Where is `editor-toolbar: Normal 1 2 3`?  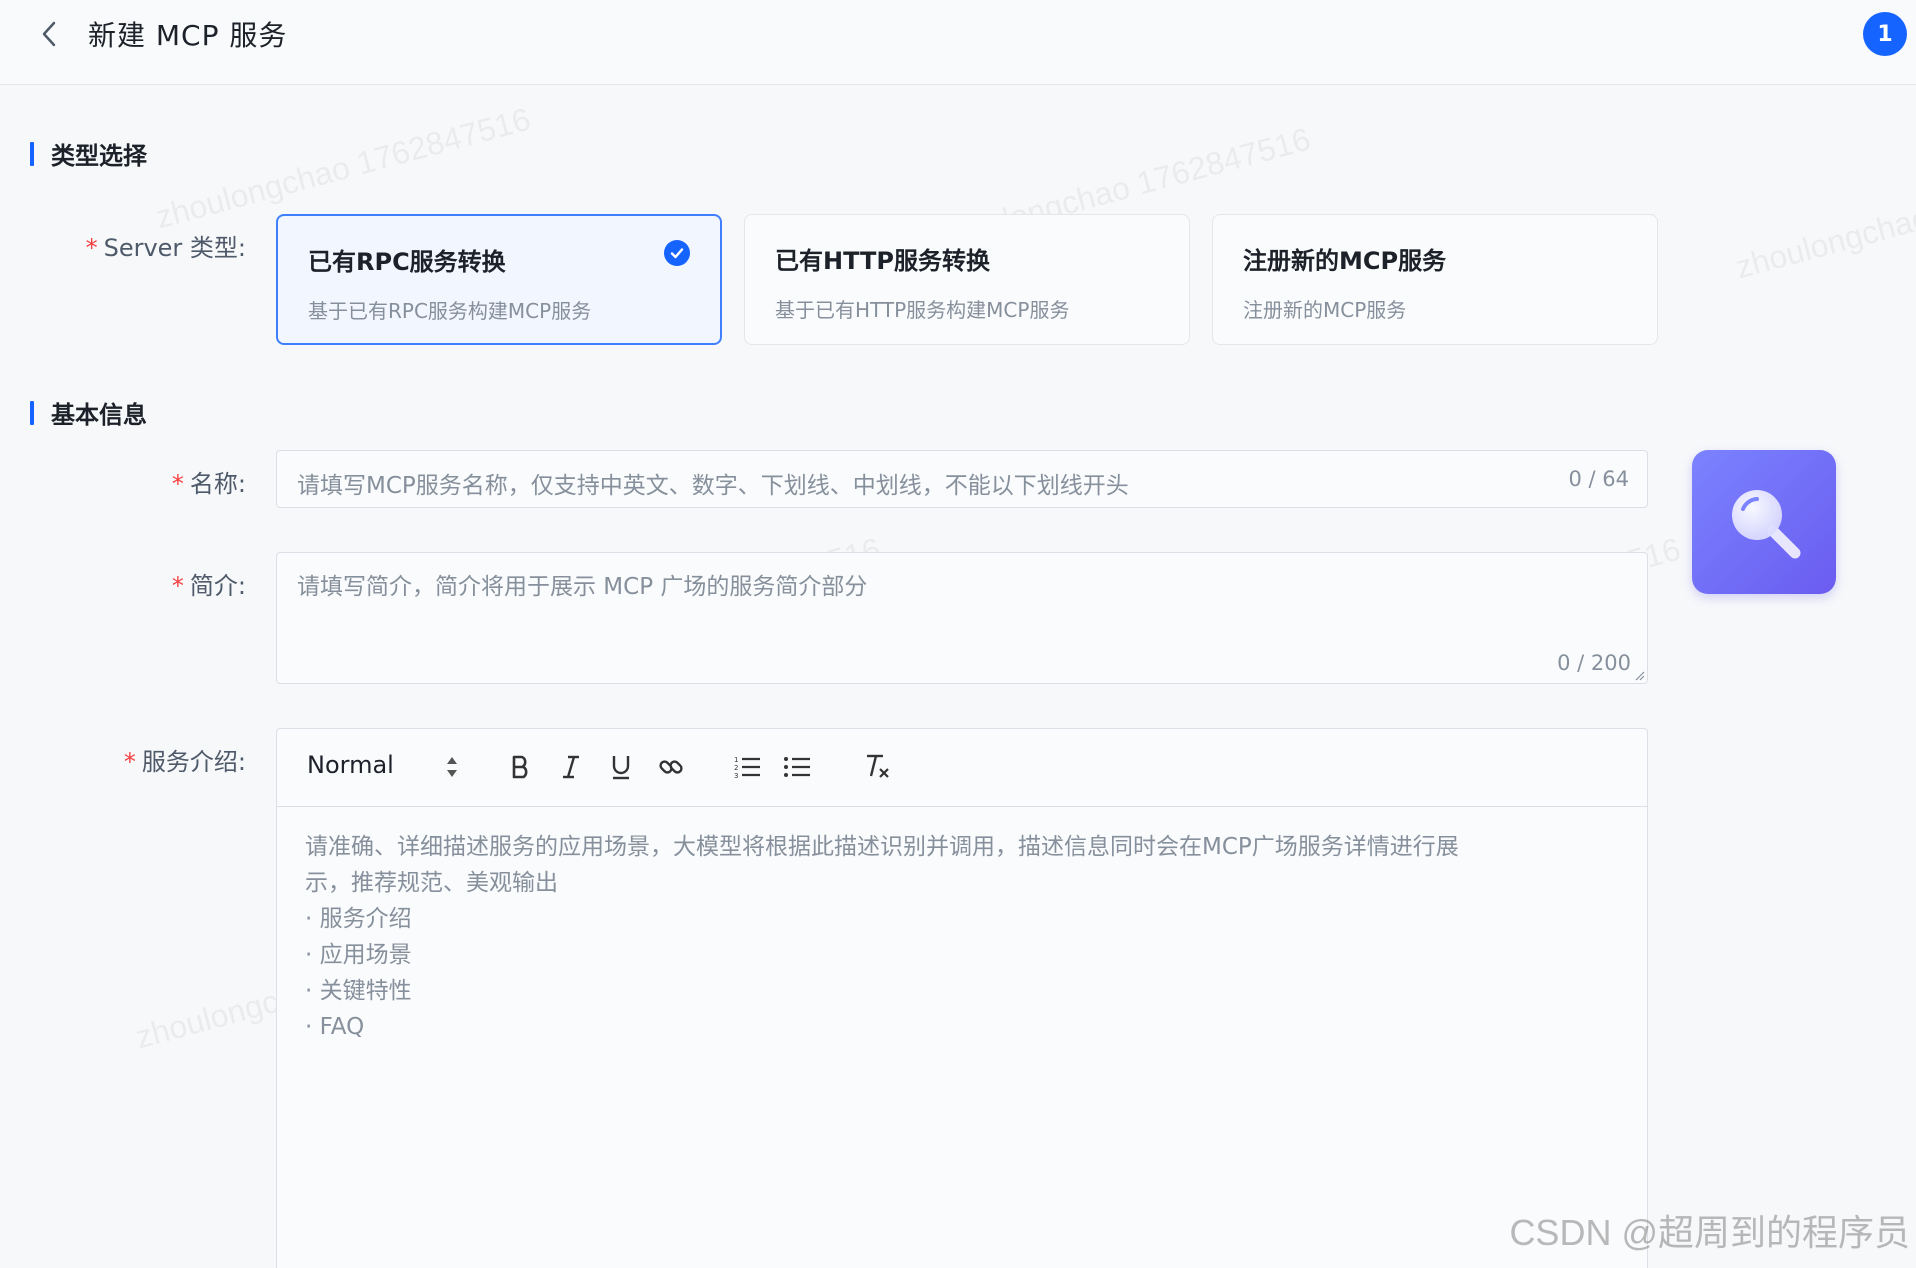 editor-toolbar: Normal 1 2 3 is located at coordinates (962, 768).